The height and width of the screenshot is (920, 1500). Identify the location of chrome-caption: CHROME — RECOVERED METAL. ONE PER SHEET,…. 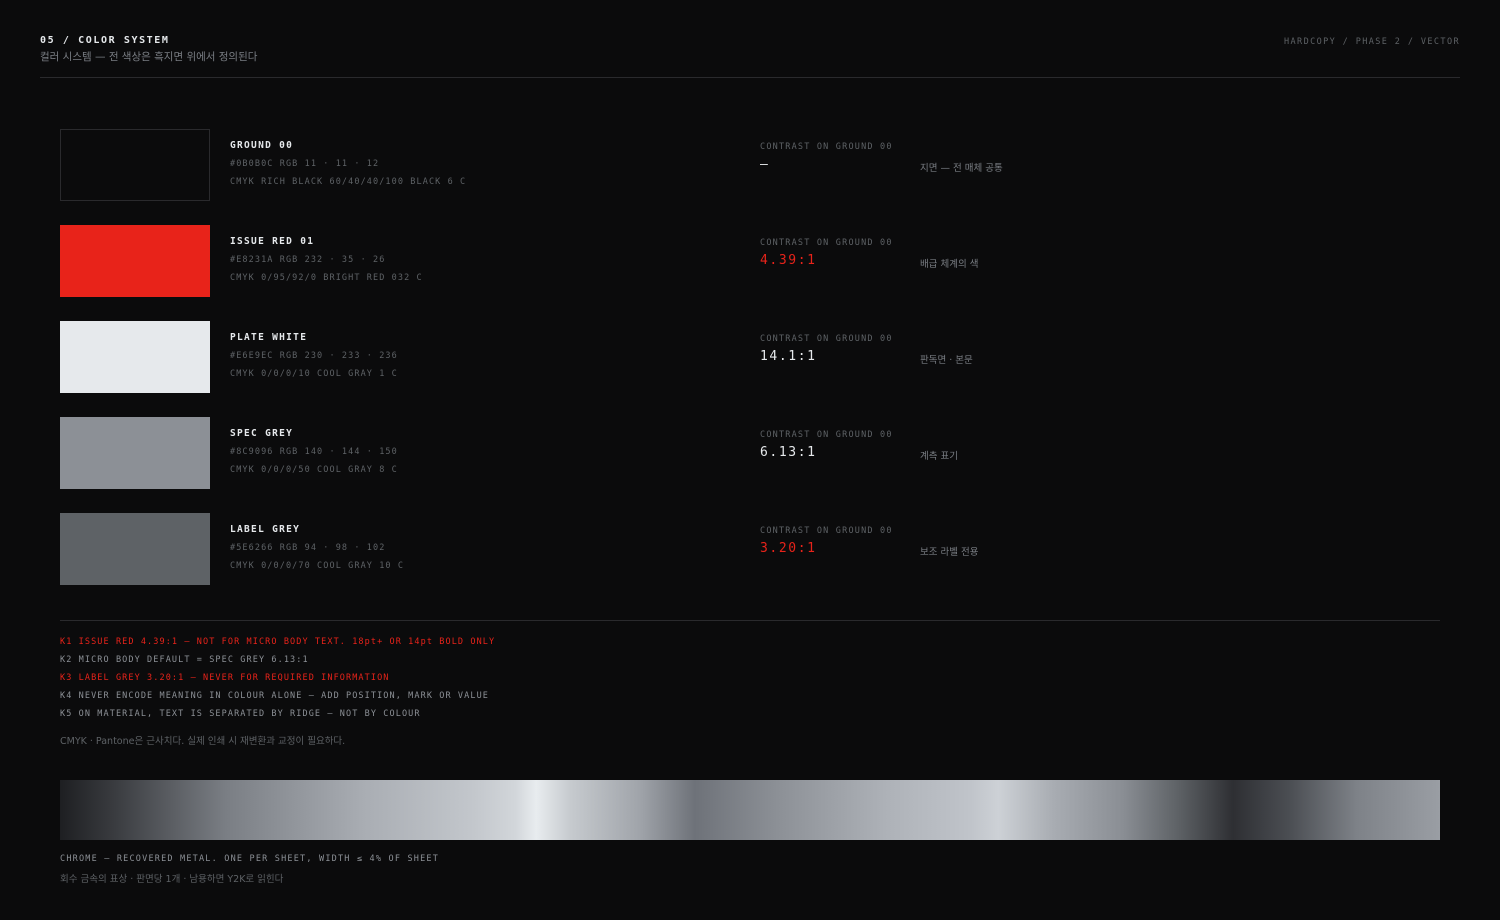
(250, 859).